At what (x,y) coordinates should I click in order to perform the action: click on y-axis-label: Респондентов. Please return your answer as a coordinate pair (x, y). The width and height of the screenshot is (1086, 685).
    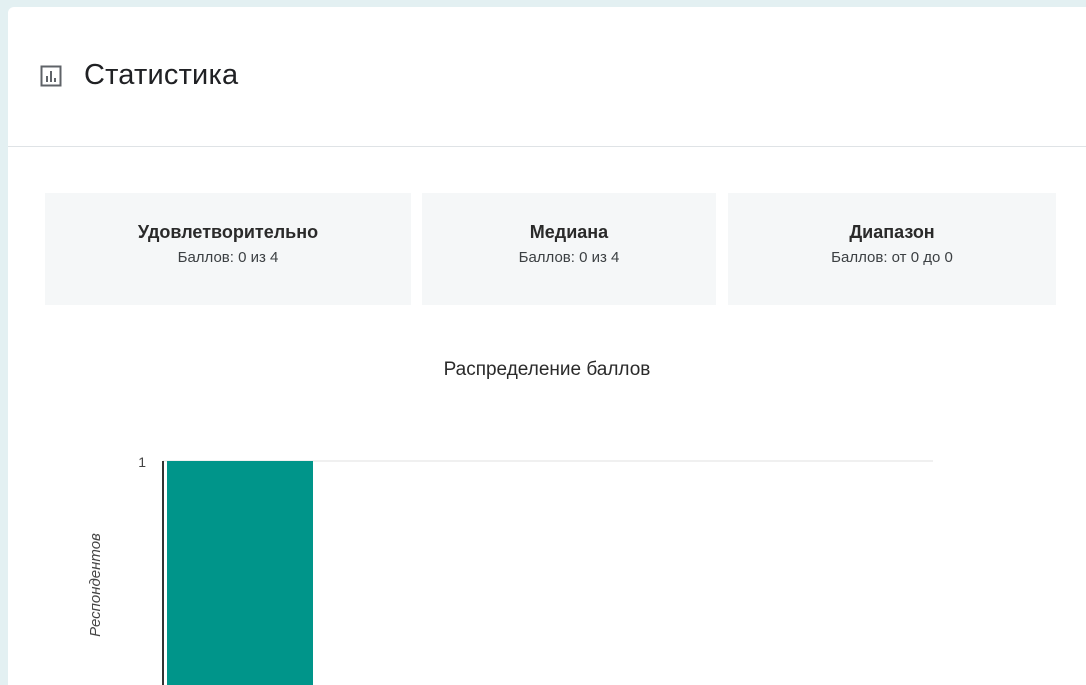
    Looking at the image, I should click on (95, 585).